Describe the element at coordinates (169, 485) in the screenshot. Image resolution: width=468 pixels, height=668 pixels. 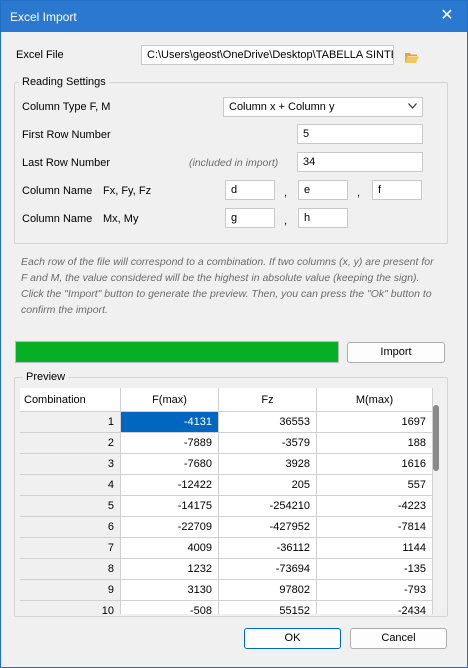
I see `table-cell: -12422` at that location.